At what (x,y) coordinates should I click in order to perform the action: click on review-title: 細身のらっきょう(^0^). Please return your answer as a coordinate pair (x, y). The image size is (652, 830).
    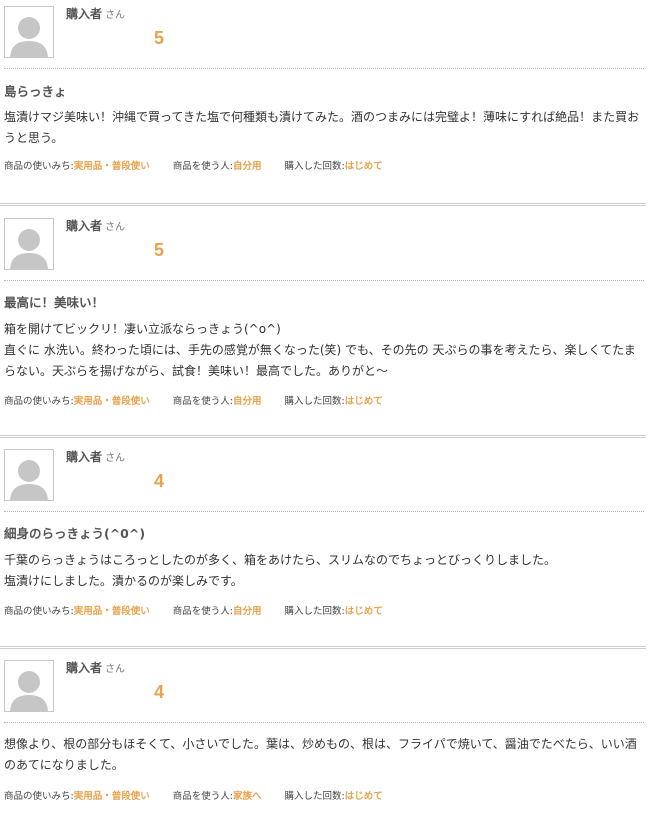
    Looking at the image, I should click on (75, 533).